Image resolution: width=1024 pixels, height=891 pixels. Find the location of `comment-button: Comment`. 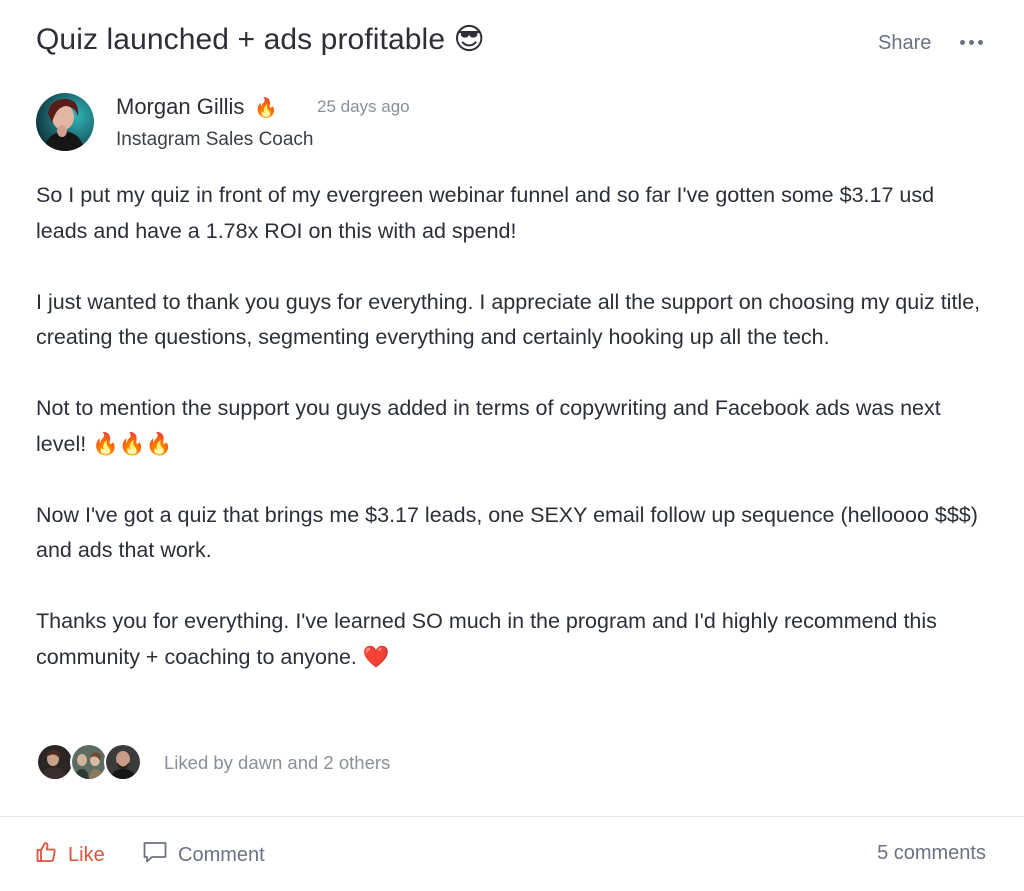

comment-button: Comment is located at coordinates (203, 855).